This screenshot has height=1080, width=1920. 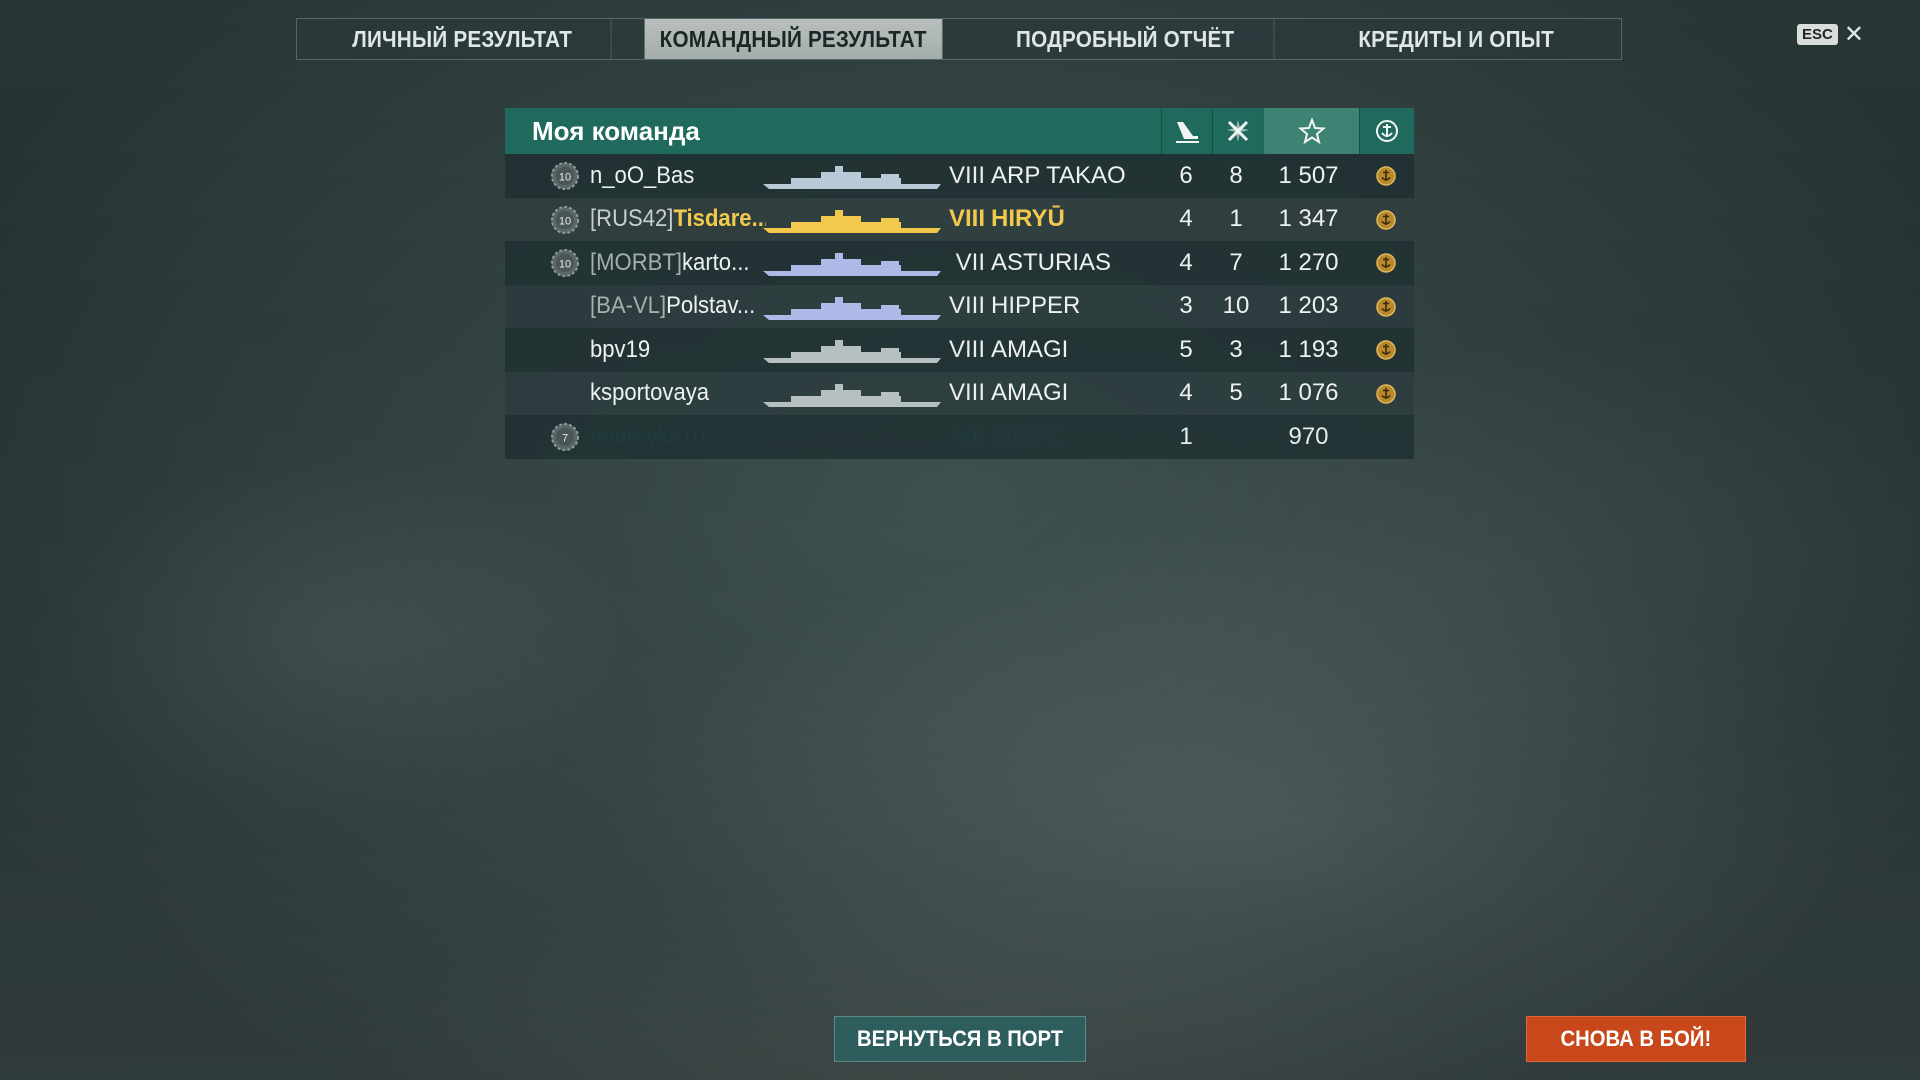 I want to click on base-xp-score: 1 507, so click(x=1308, y=175).